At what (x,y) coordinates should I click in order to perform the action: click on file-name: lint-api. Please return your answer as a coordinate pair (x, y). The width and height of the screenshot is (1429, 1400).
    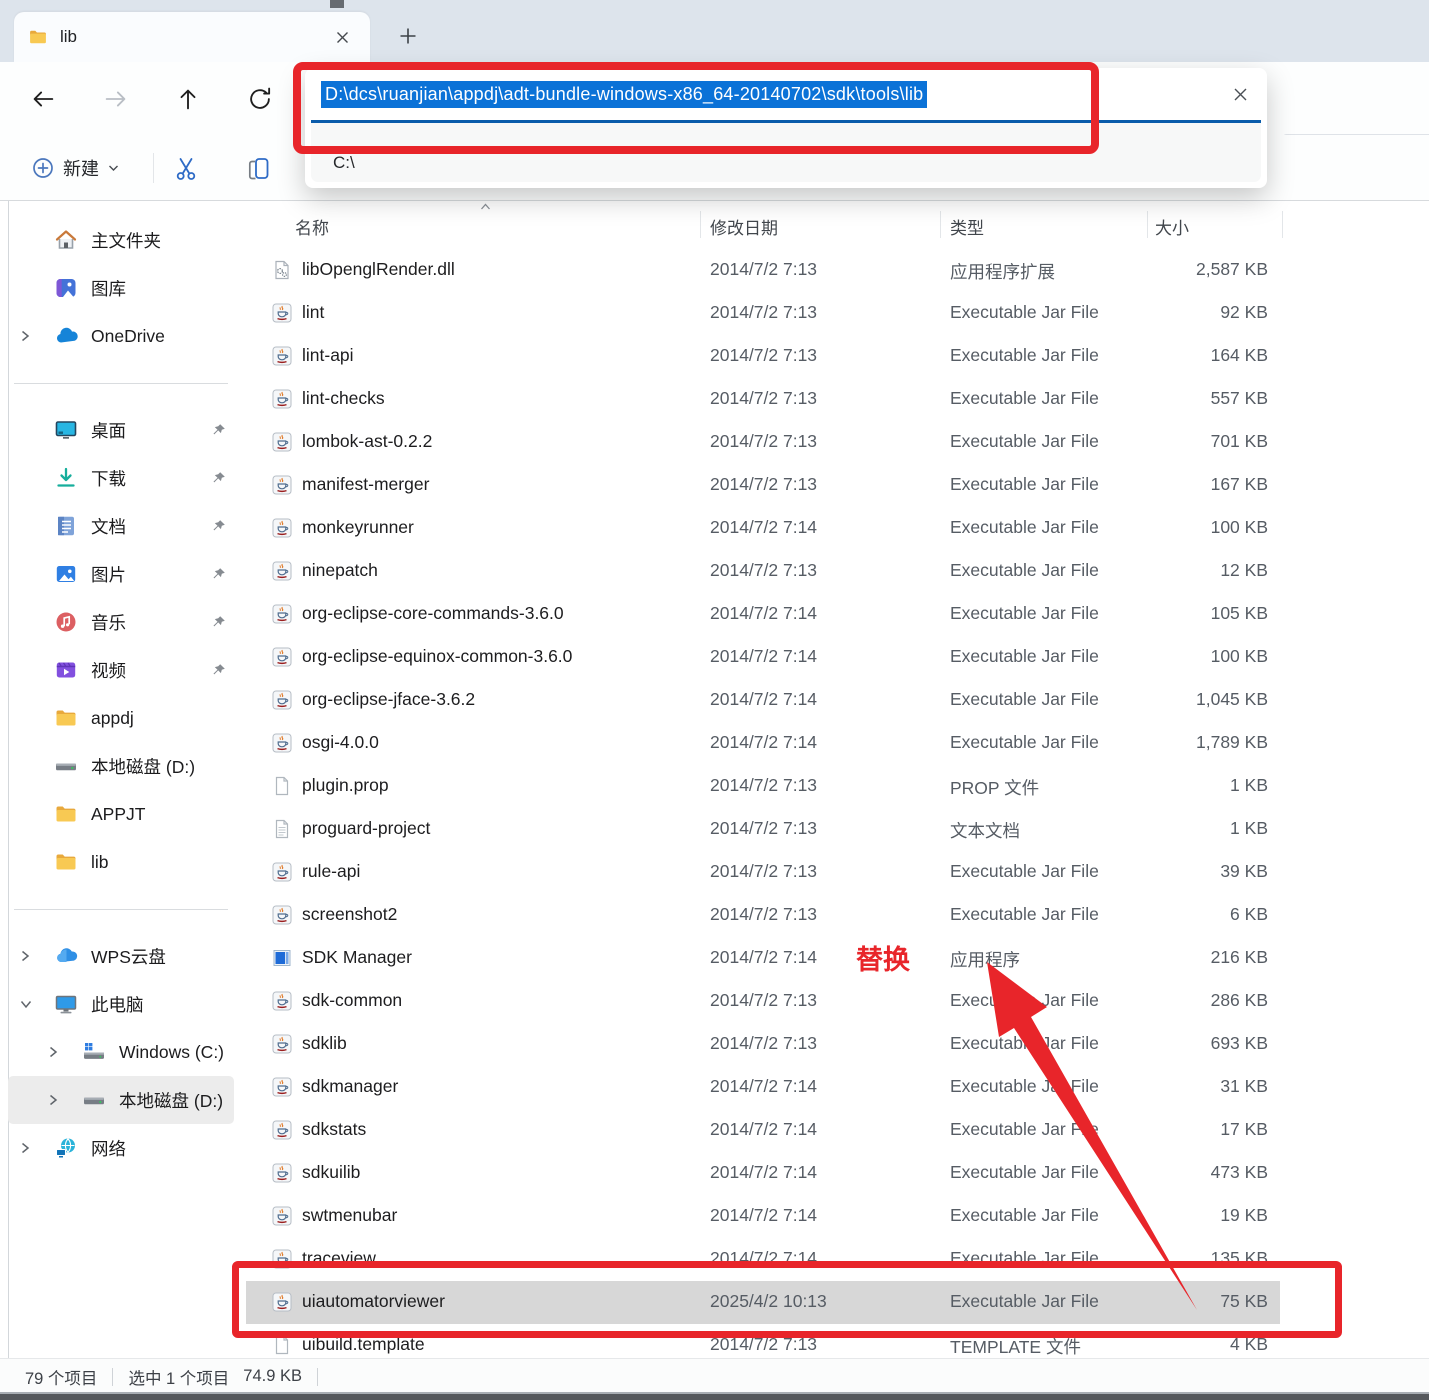
    Looking at the image, I should click on (328, 355).